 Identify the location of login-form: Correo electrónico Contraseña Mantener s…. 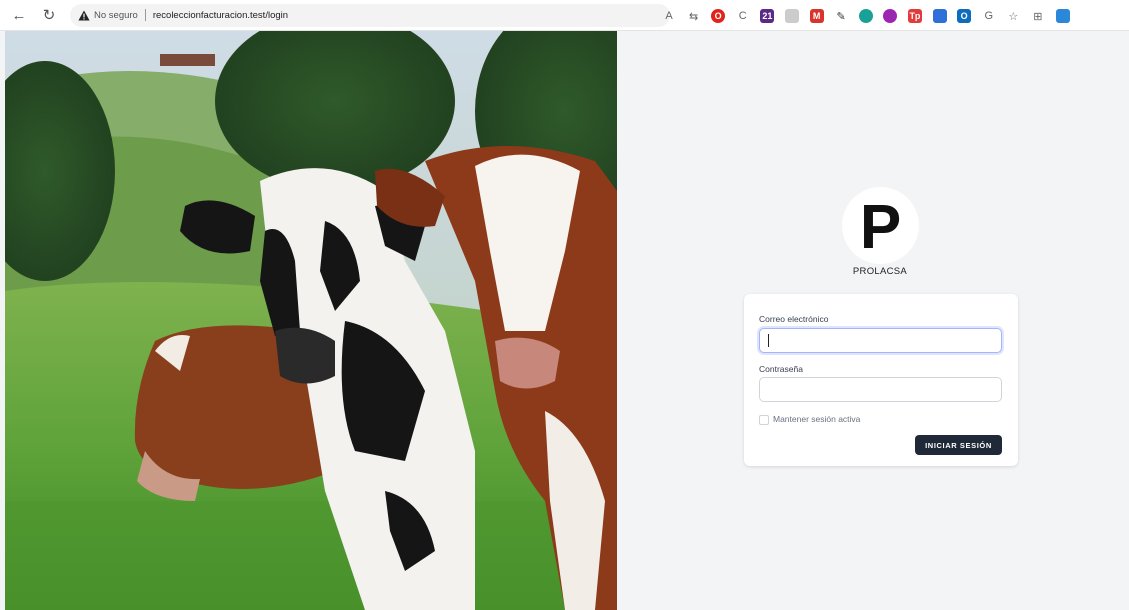
(881, 380).